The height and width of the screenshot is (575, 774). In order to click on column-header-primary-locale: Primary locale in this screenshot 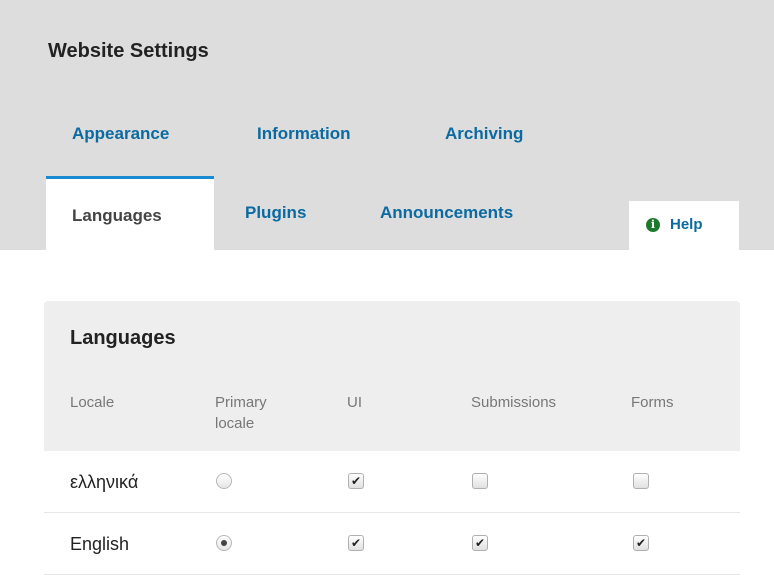, I will do `click(241, 413)`.